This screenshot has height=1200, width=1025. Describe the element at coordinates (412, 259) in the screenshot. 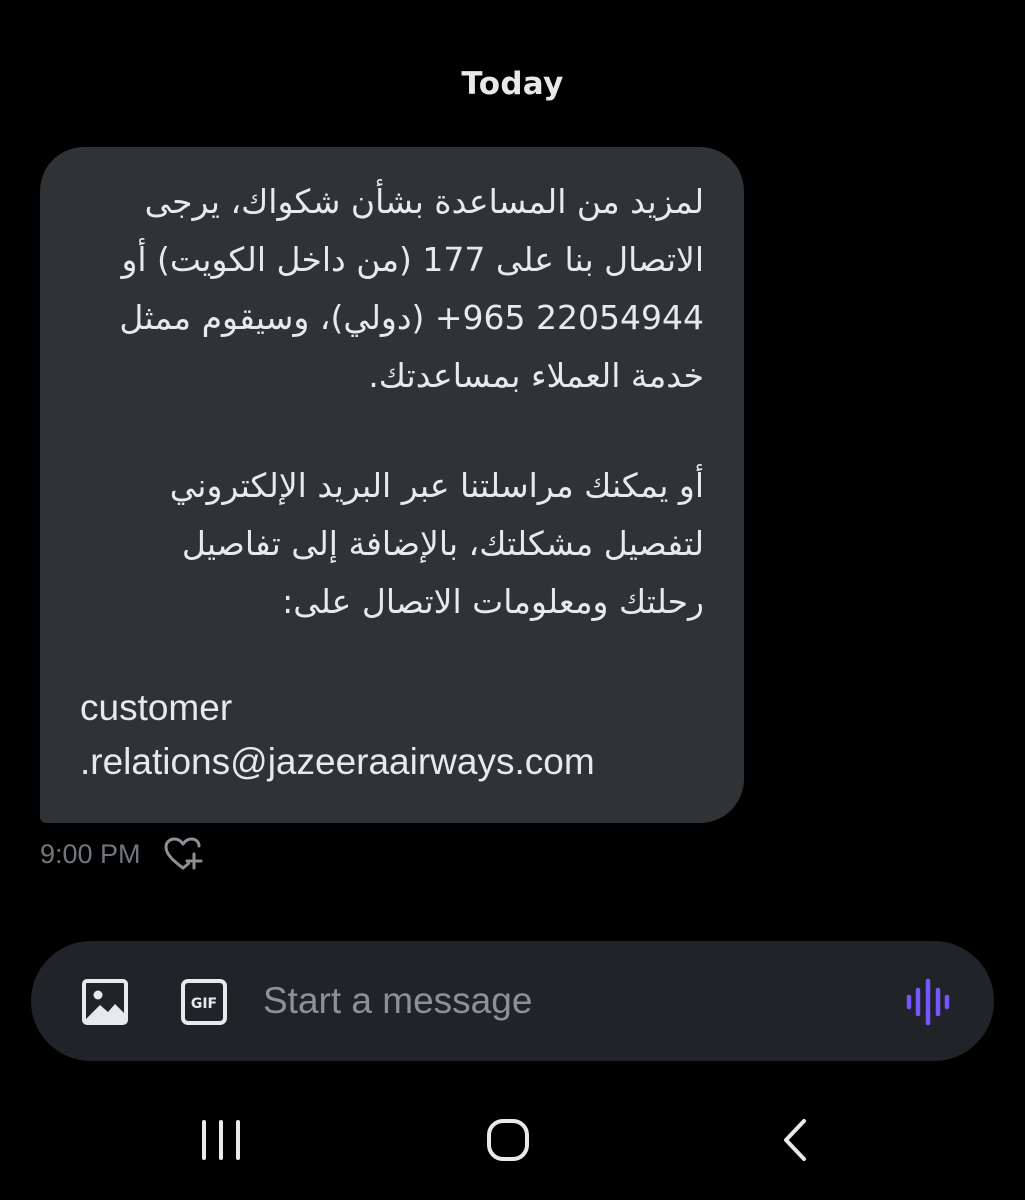

I see `message-text-line: الاتصال بنا على 177 (من داخل الكويت) أو` at that location.